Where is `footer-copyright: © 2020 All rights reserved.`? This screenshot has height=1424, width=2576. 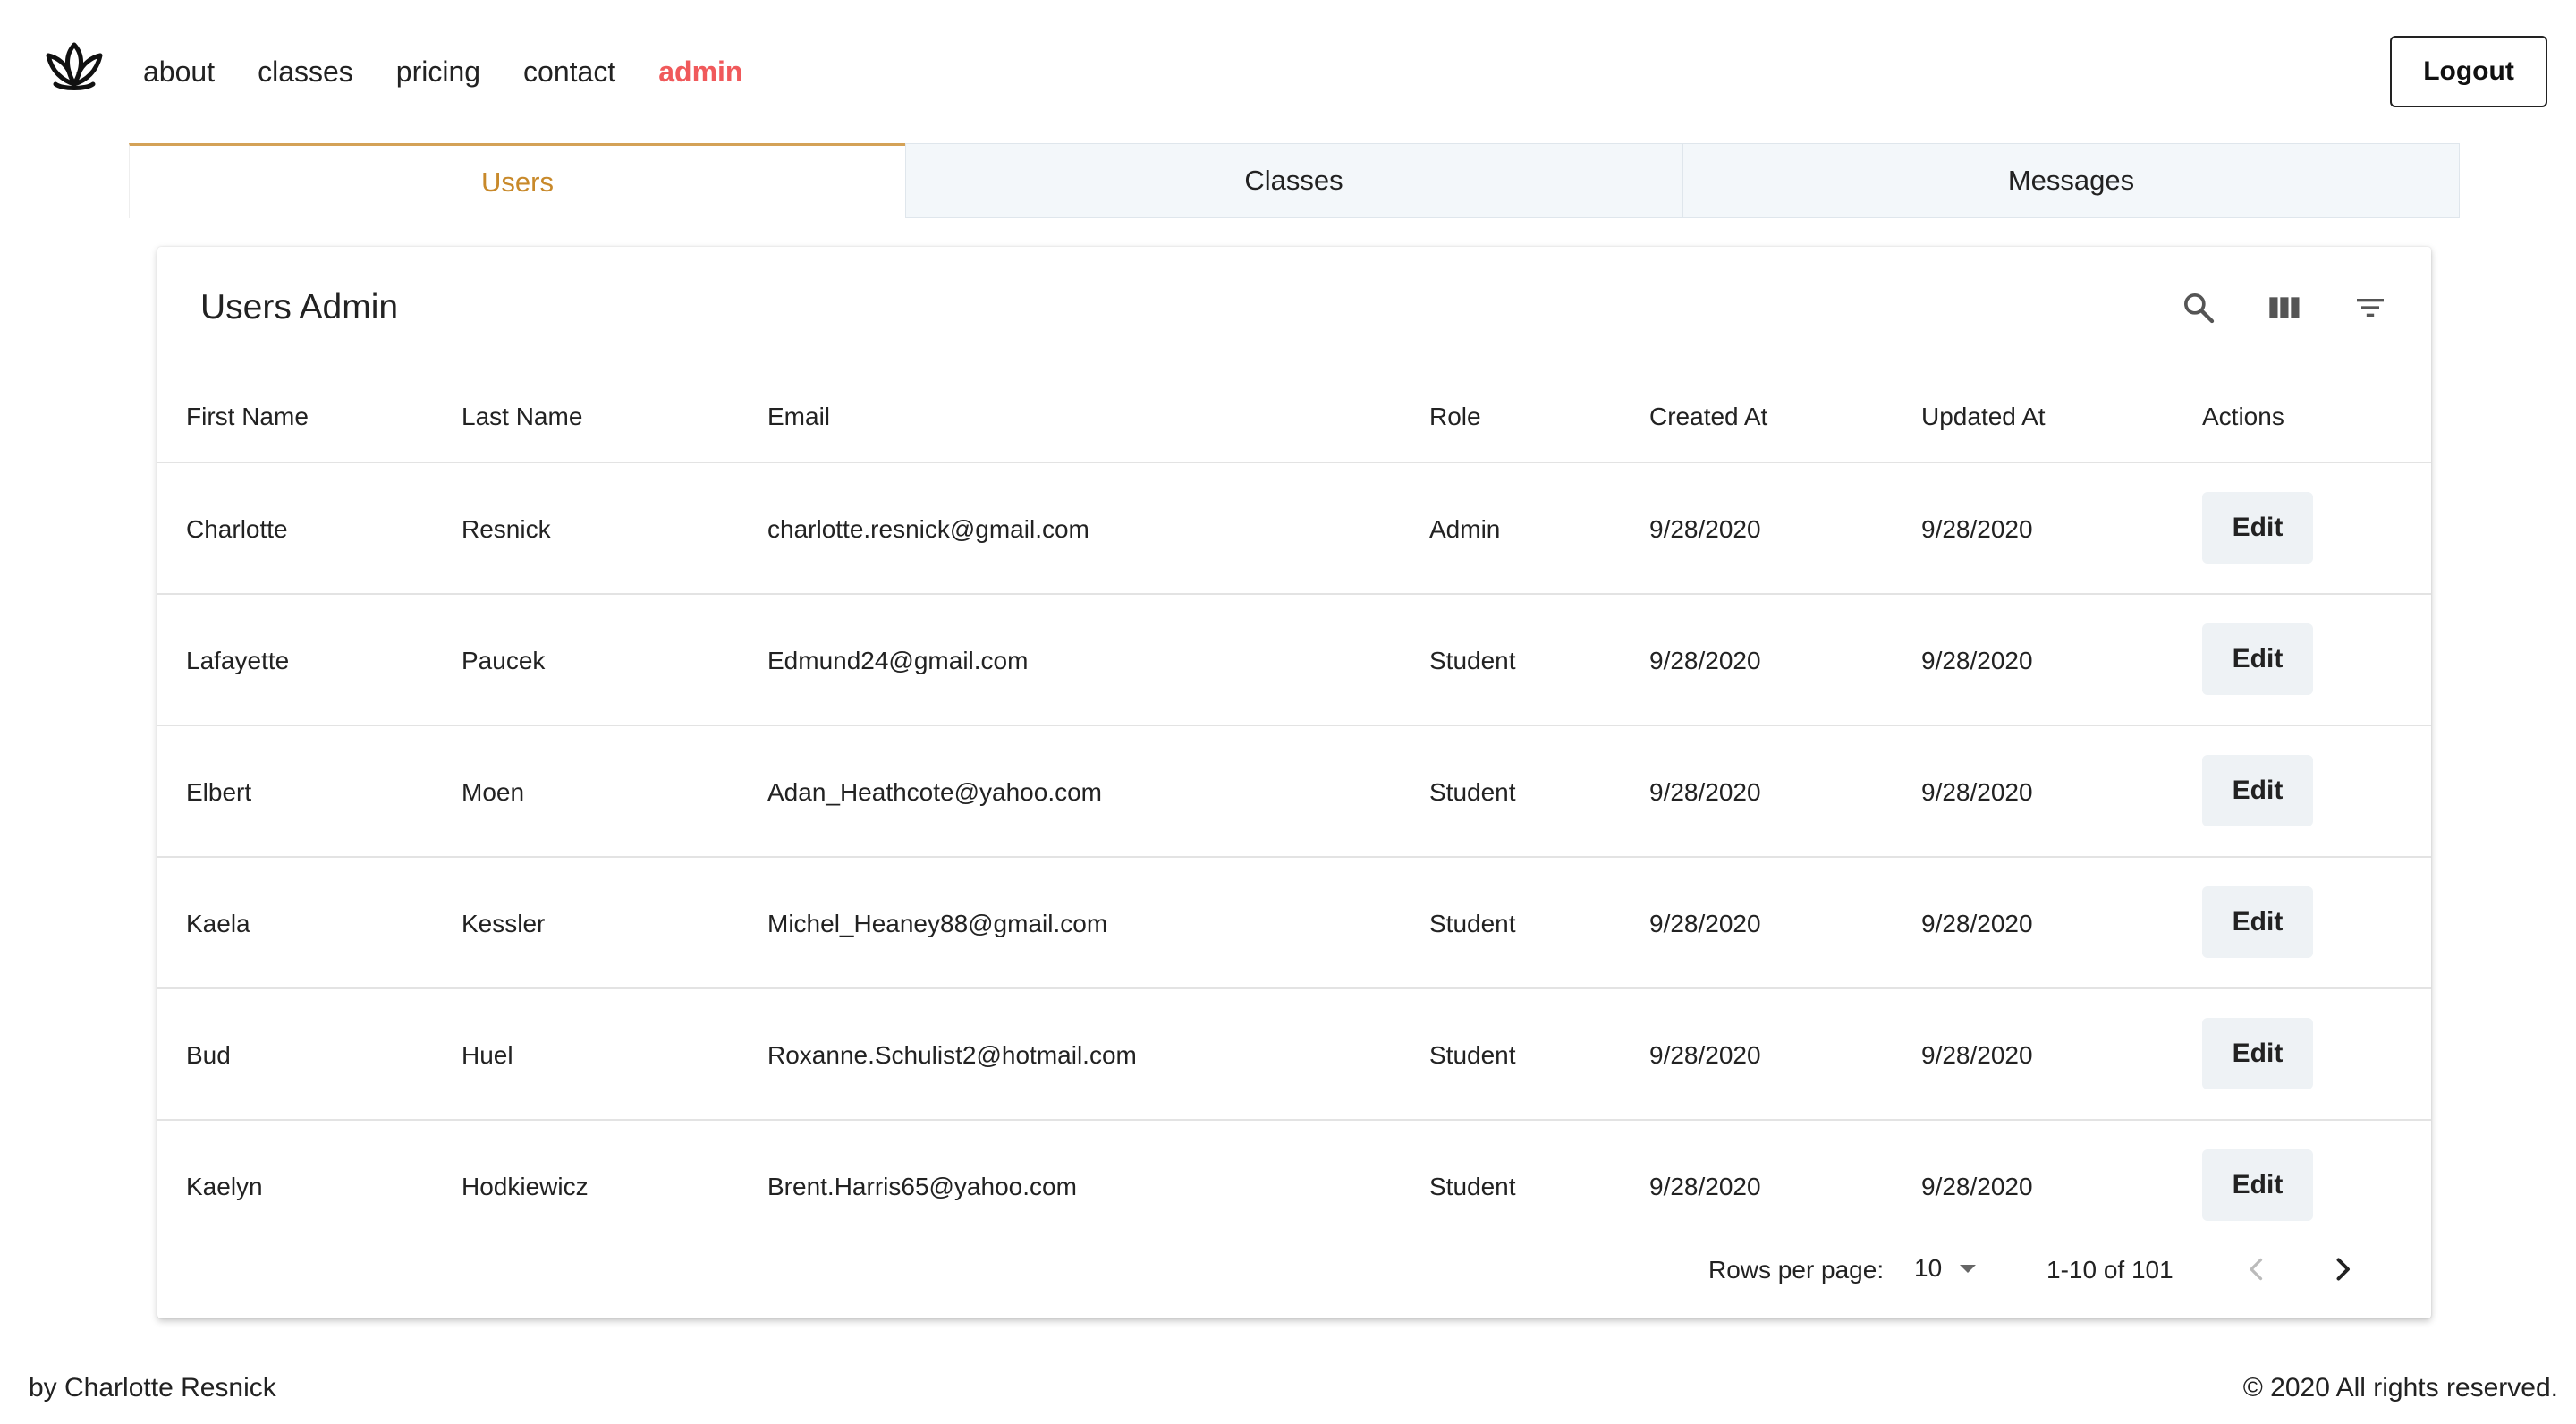
footer-copyright: © 2020 All rights reserved. is located at coordinates (2400, 1388).